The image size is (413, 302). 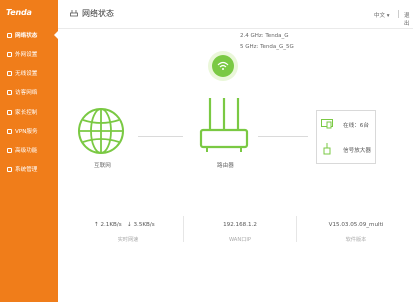 What do you see at coordinates (26, 132) in the screenshot?
I see `sidebar-item-label: VPN服务` at bounding box center [26, 132].